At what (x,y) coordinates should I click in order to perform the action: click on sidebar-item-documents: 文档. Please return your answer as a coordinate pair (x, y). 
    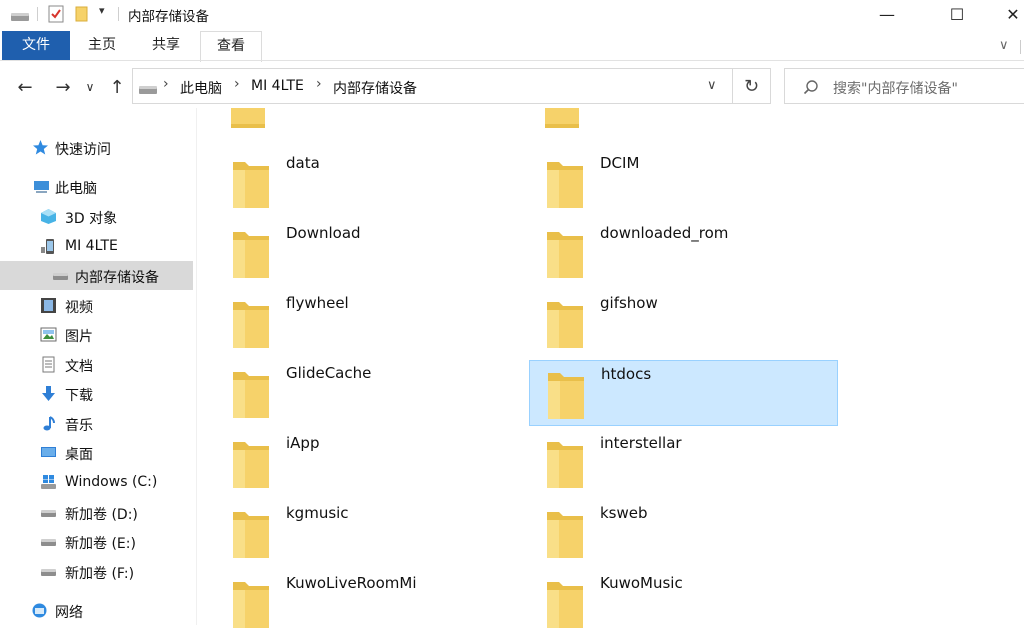
    Looking at the image, I should click on (96, 364).